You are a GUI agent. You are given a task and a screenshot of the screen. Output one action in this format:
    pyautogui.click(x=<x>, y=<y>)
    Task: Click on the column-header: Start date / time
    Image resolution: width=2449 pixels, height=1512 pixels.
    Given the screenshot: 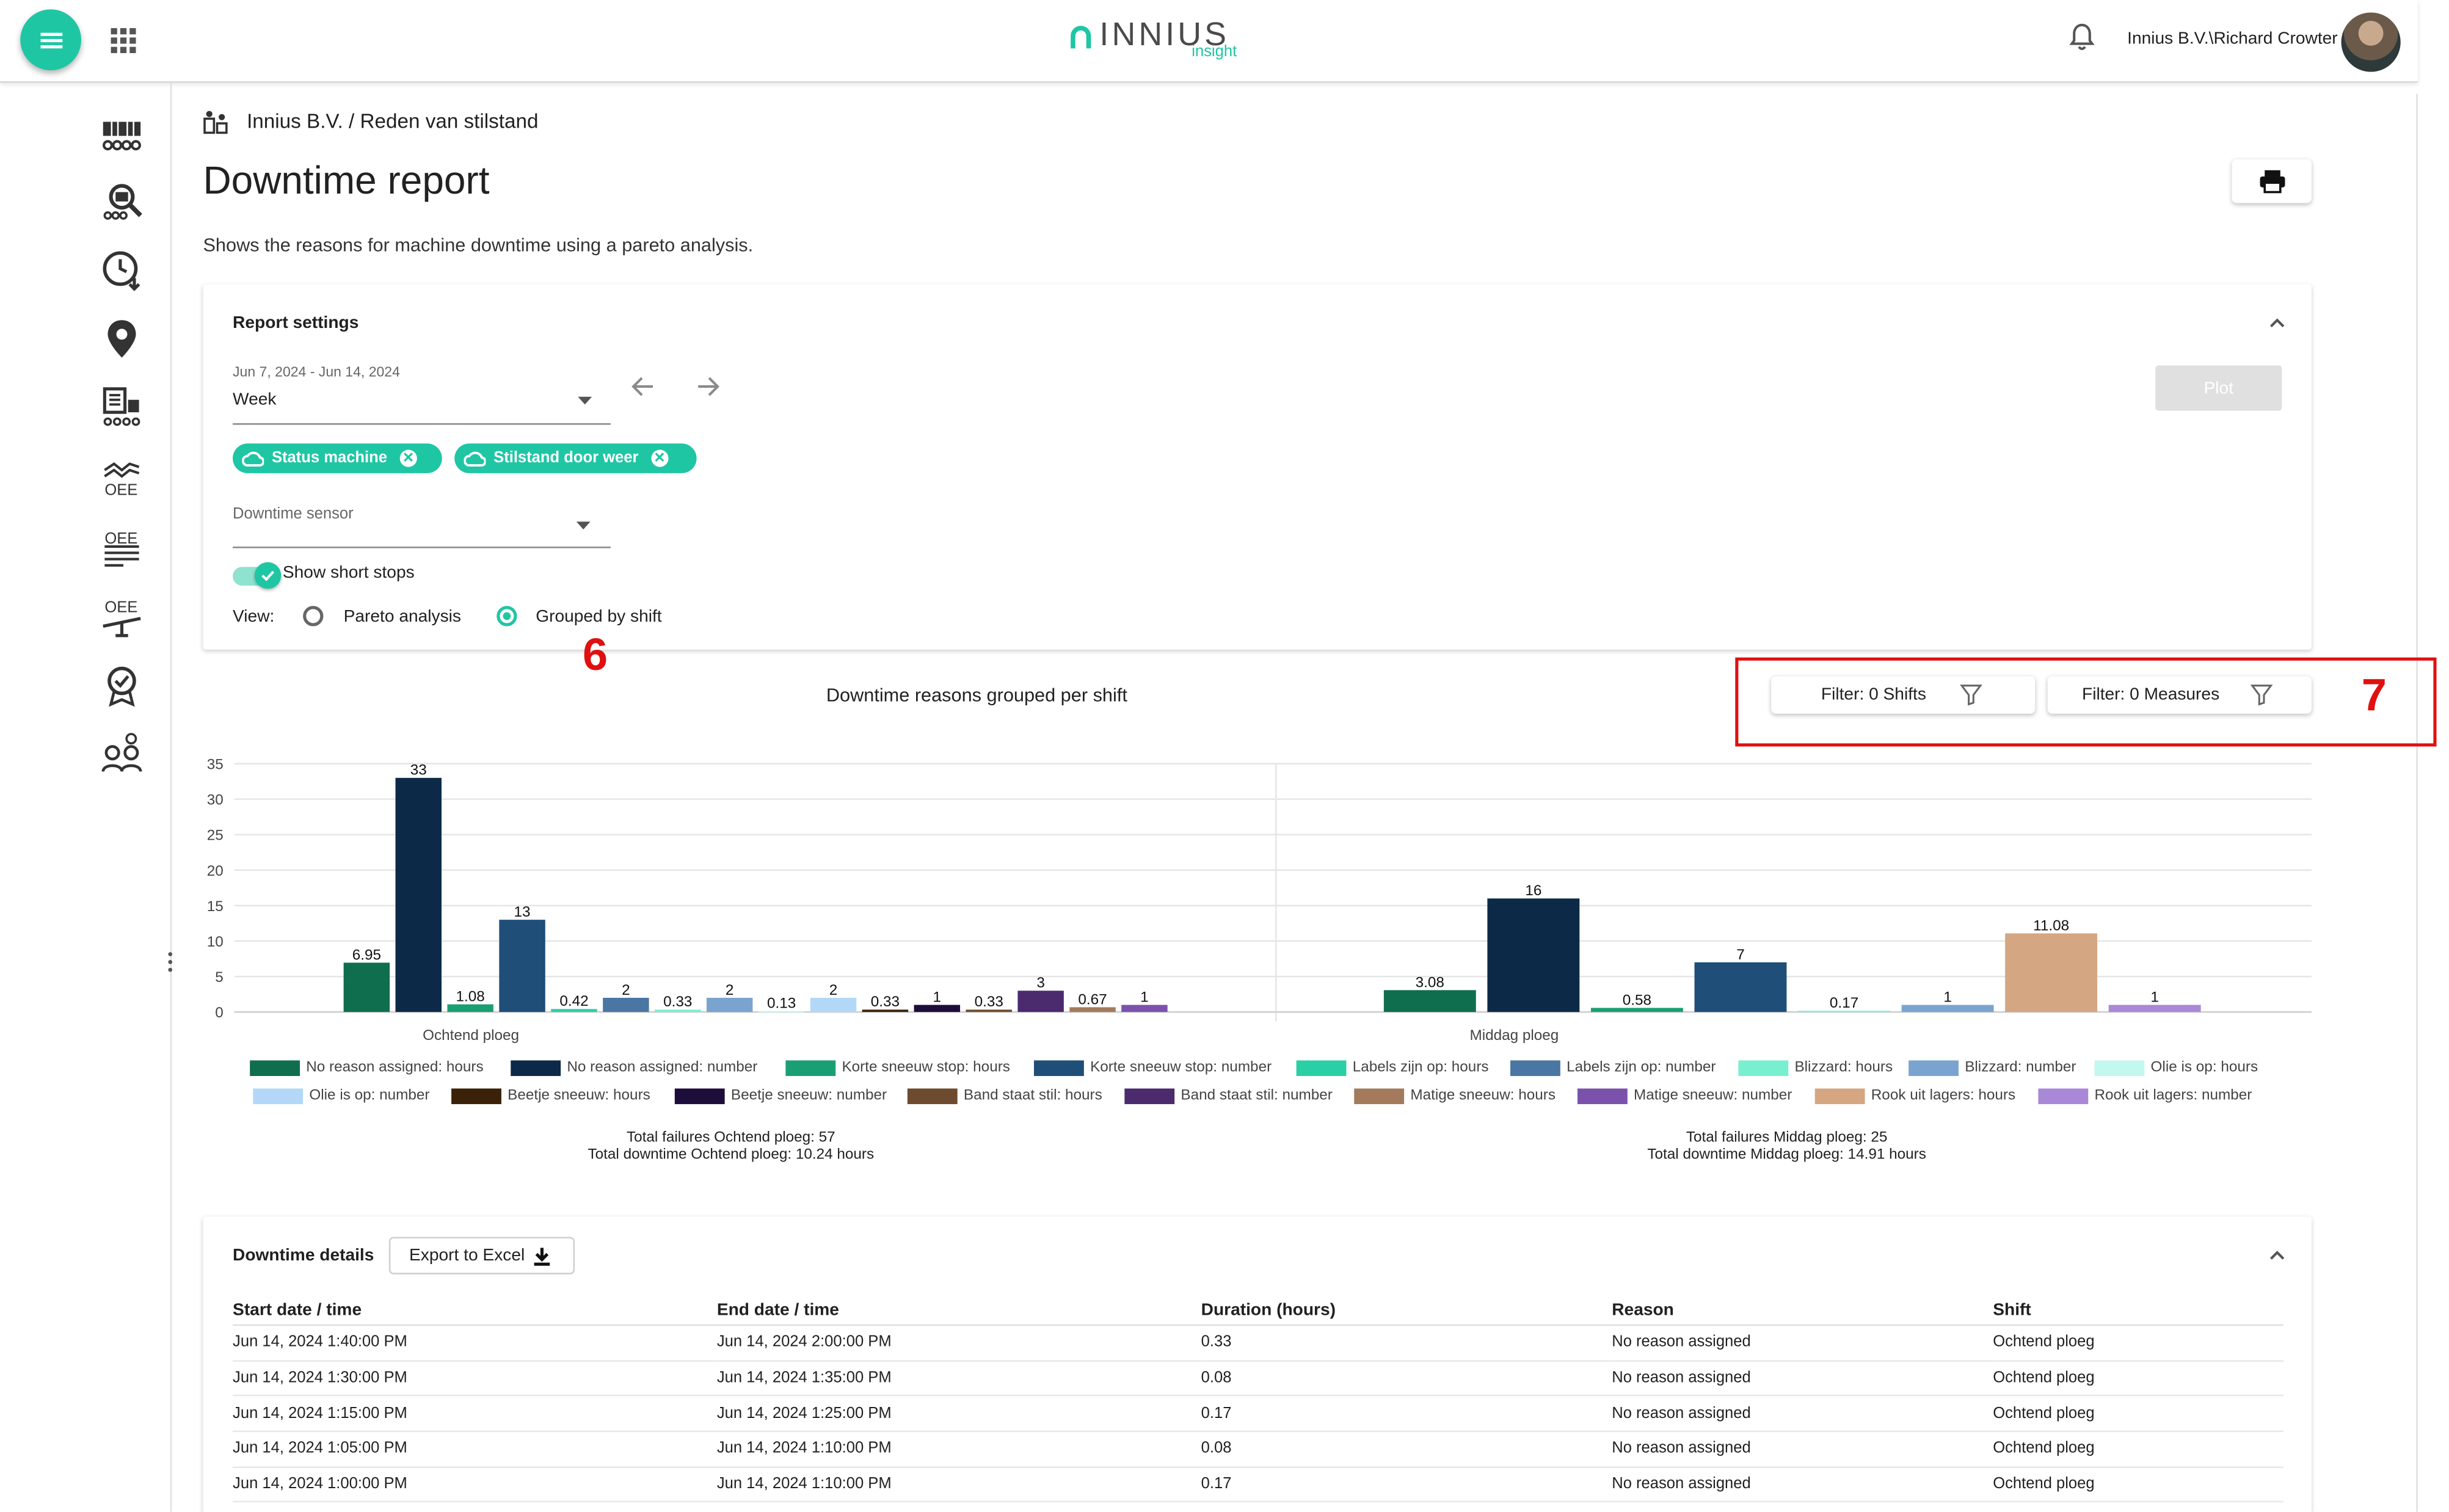 What is the action you would take?
    pyautogui.click(x=475, y=1311)
    